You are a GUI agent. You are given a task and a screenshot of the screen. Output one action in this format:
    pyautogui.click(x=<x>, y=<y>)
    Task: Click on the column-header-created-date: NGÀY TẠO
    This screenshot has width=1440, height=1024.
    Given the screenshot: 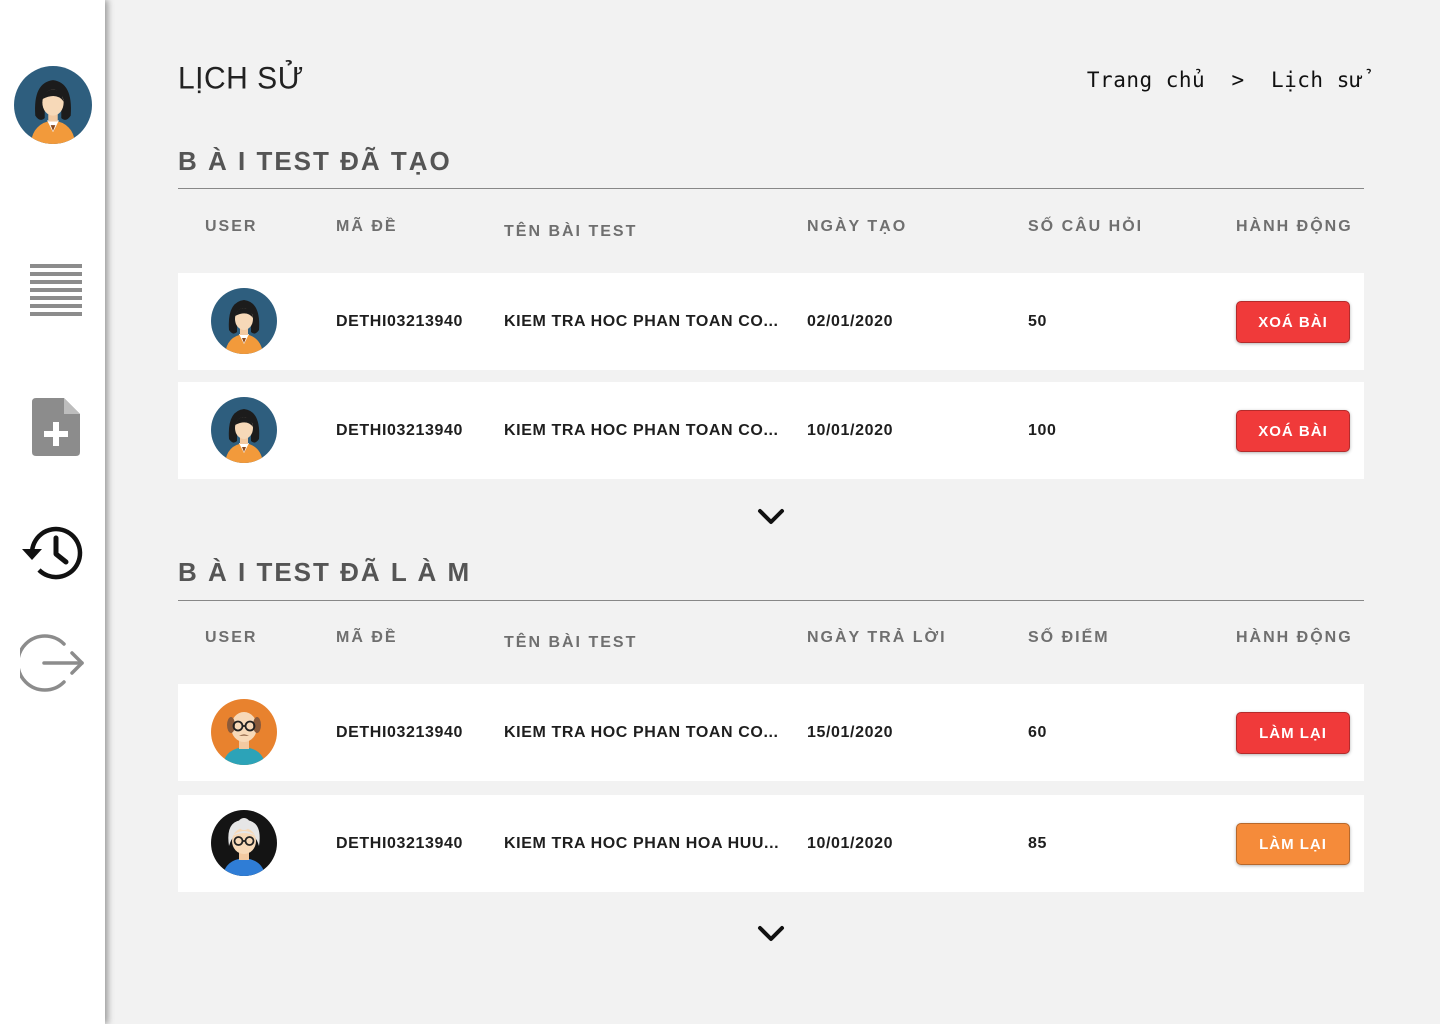 What is the action you would take?
    pyautogui.click(x=857, y=226)
    